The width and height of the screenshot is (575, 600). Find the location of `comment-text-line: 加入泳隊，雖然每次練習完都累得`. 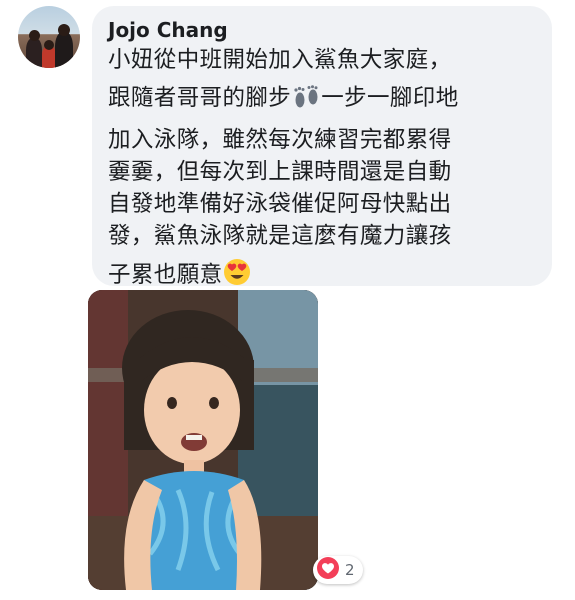

comment-text-line: 加入泳隊，雖然每次練習完都累得 is located at coordinates (280, 140).